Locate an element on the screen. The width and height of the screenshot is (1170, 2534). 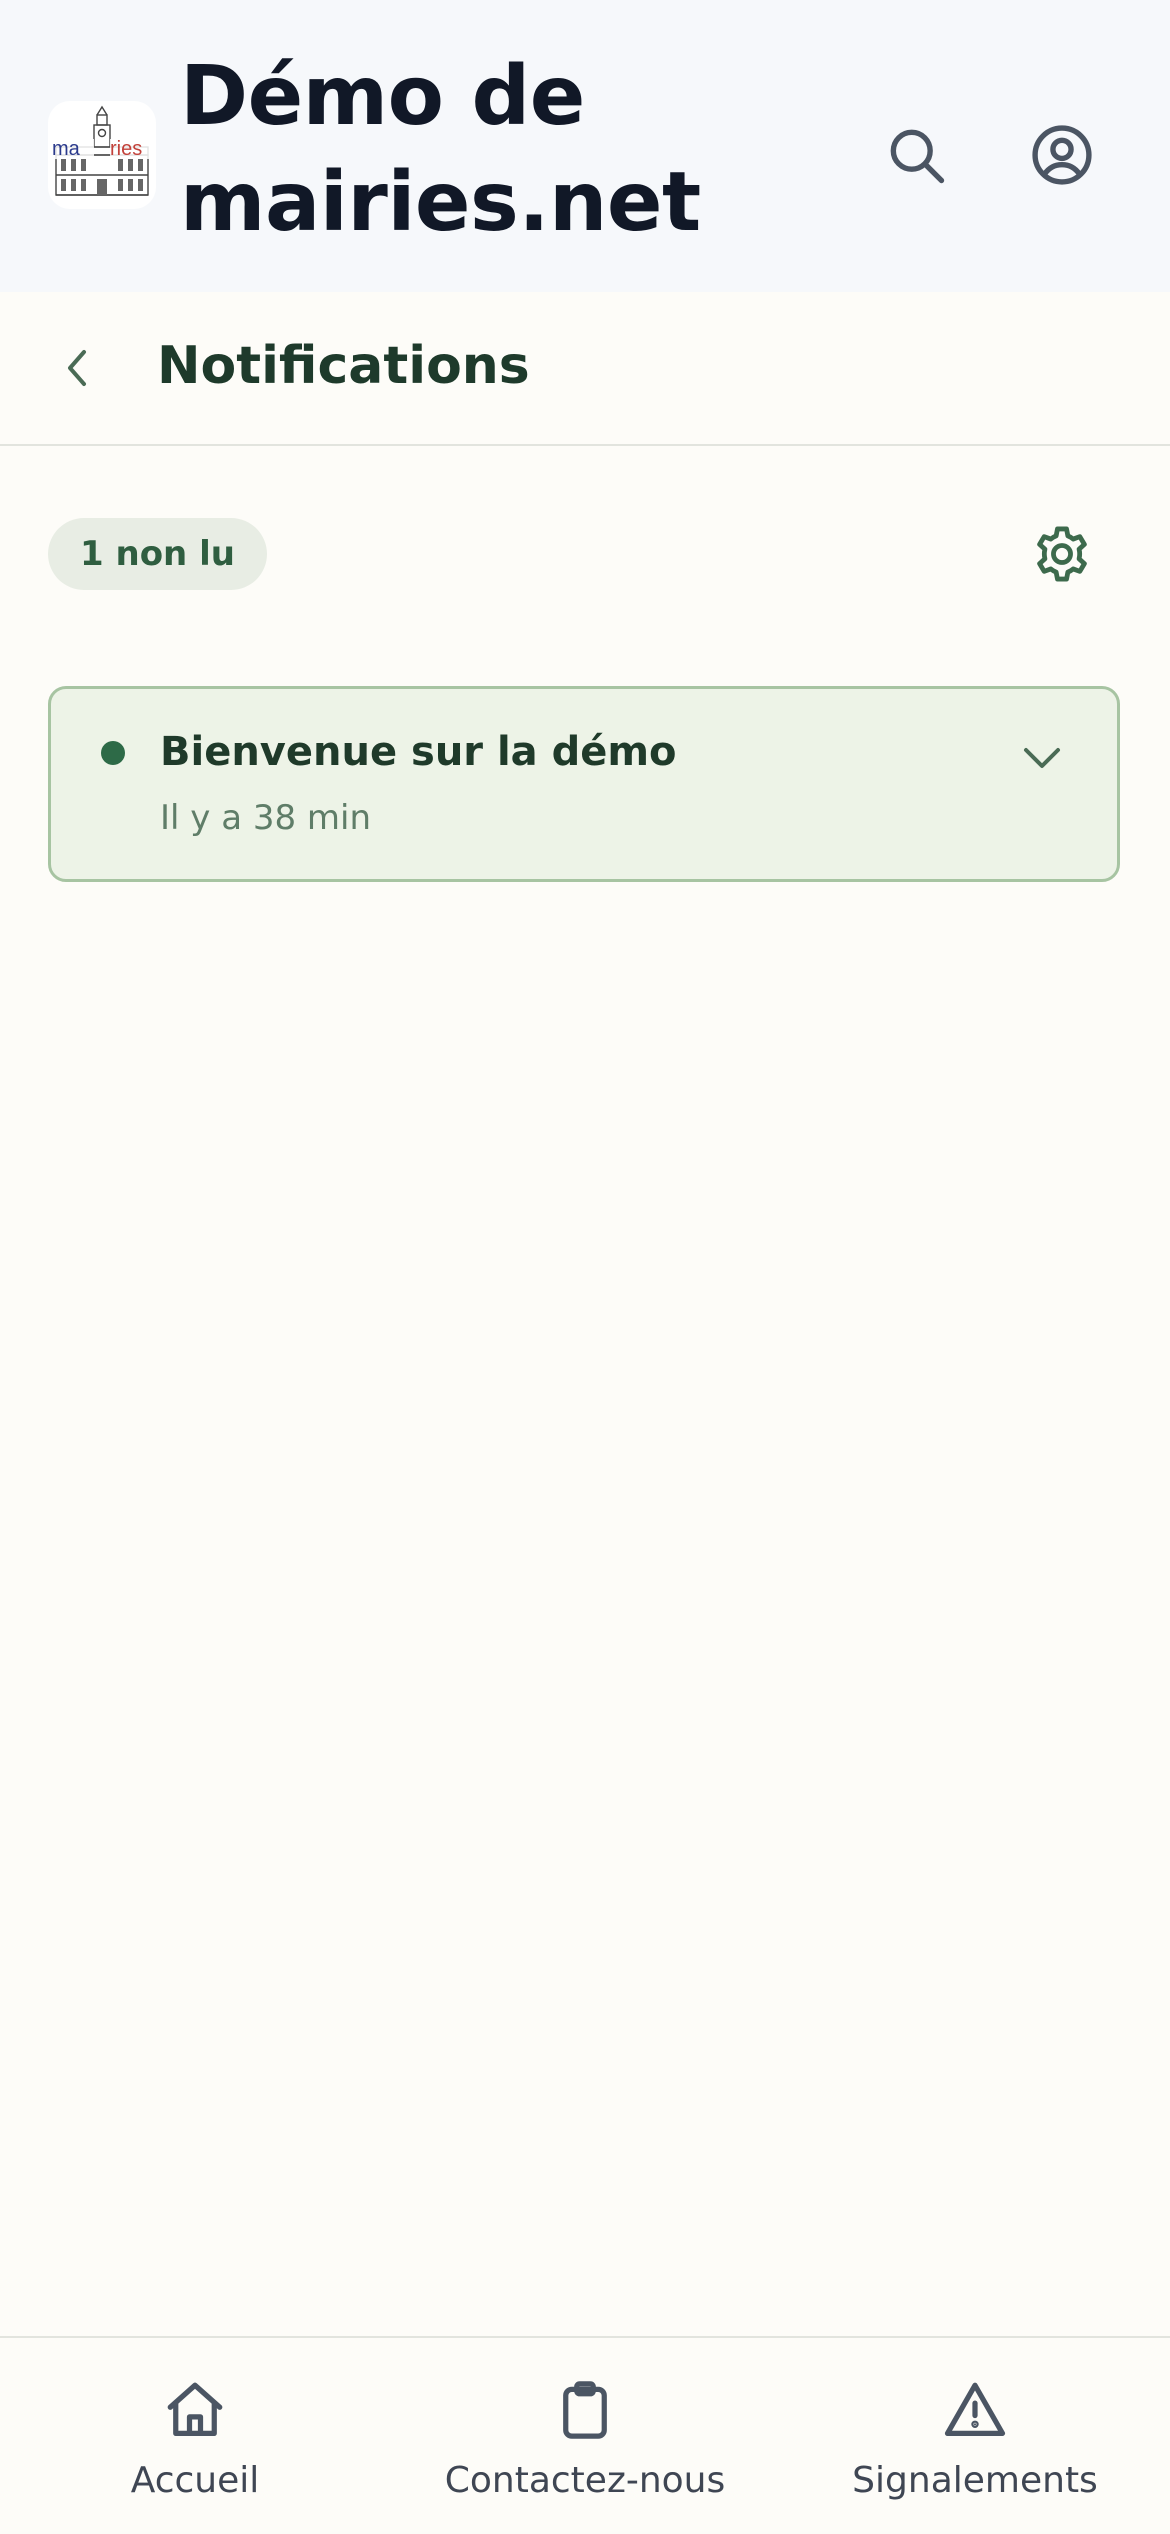
warning-icon is located at coordinates (975, 2409).